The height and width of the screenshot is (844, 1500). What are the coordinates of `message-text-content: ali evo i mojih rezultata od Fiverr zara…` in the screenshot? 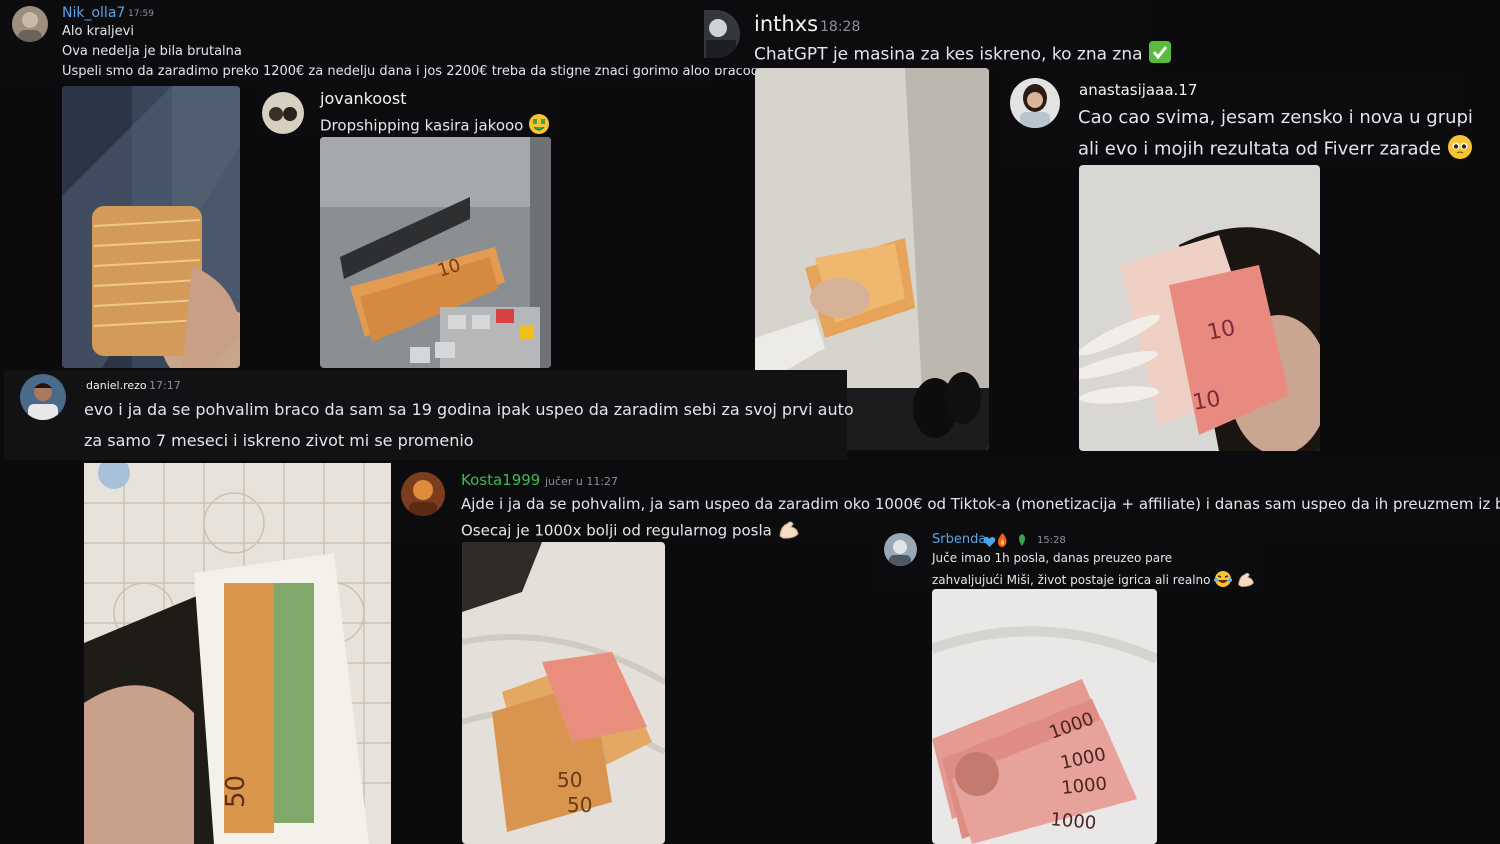 It's located at (1259, 149).